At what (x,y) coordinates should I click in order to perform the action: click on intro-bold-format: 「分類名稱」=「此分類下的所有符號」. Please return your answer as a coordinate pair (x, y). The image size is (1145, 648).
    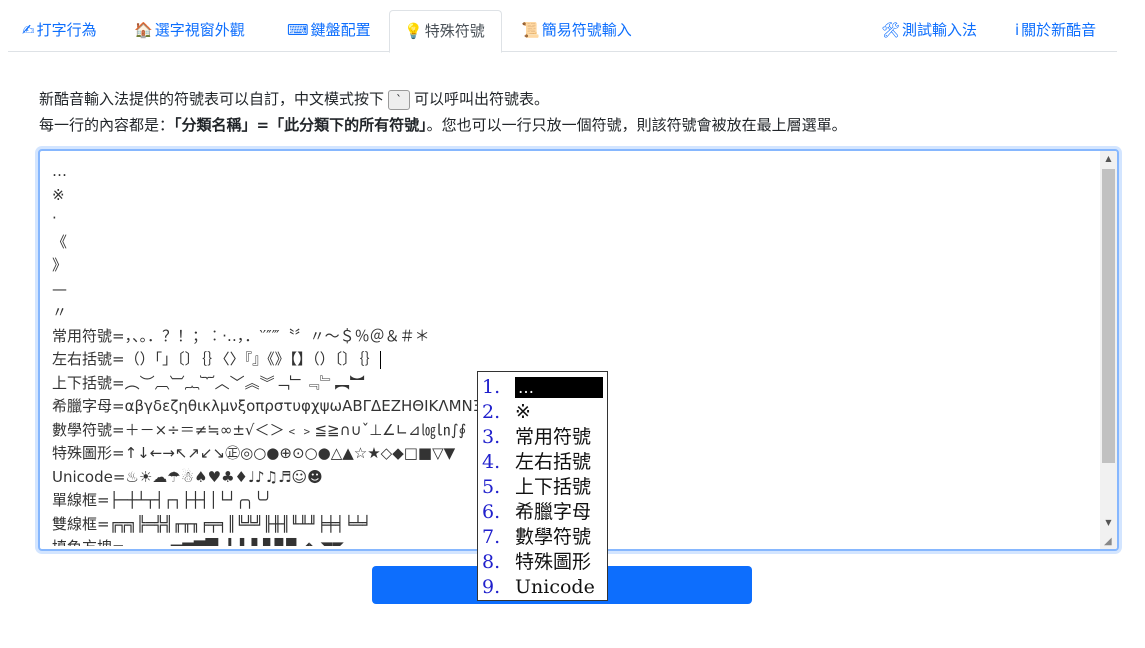
    Looking at the image, I should click on (300, 125).